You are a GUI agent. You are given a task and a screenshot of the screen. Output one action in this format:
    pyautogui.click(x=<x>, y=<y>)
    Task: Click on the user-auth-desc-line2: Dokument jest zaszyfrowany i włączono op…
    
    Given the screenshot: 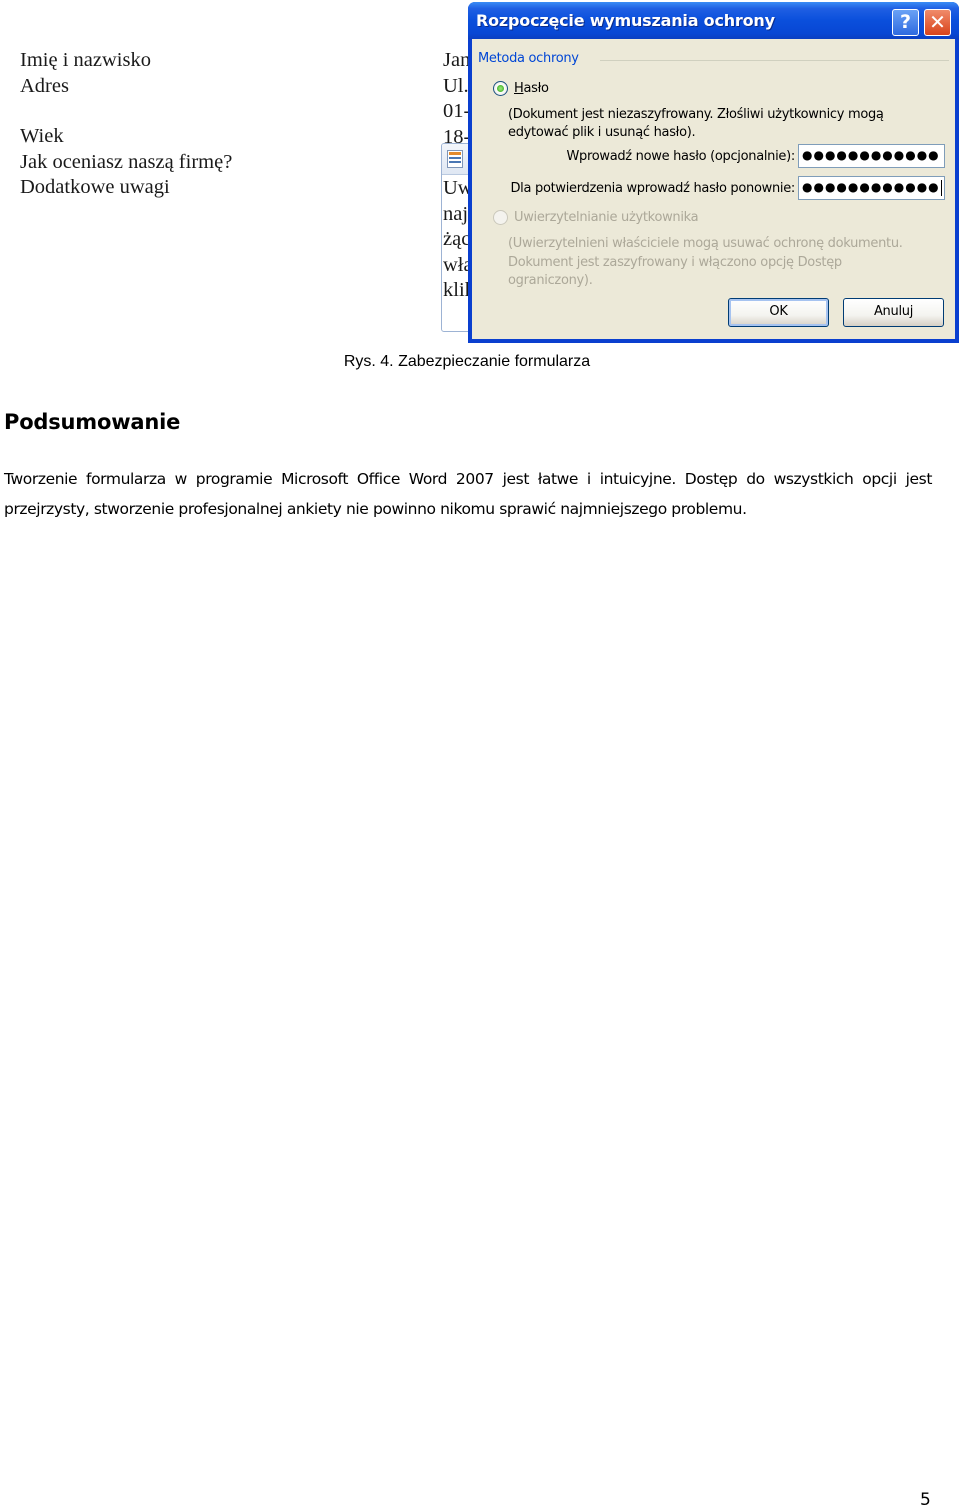 What is the action you would take?
    pyautogui.click(x=675, y=262)
    